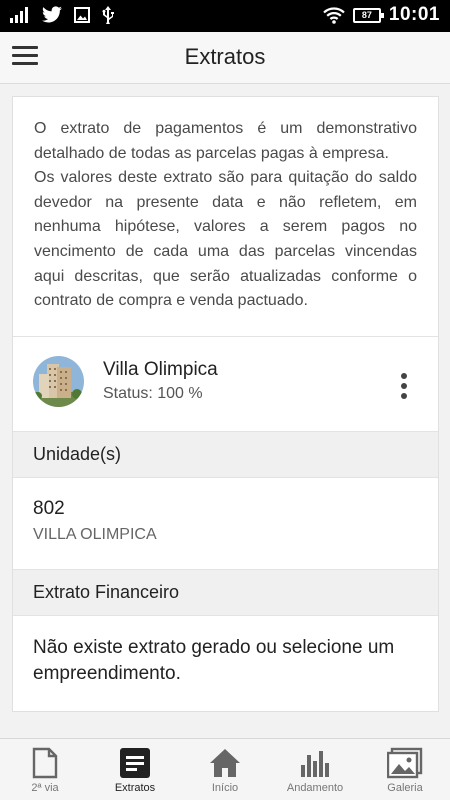  What do you see at coordinates (95, 534) in the screenshot?
I see `unit-name: VILLA OLIMPICA` at bounding box center [95, 534].